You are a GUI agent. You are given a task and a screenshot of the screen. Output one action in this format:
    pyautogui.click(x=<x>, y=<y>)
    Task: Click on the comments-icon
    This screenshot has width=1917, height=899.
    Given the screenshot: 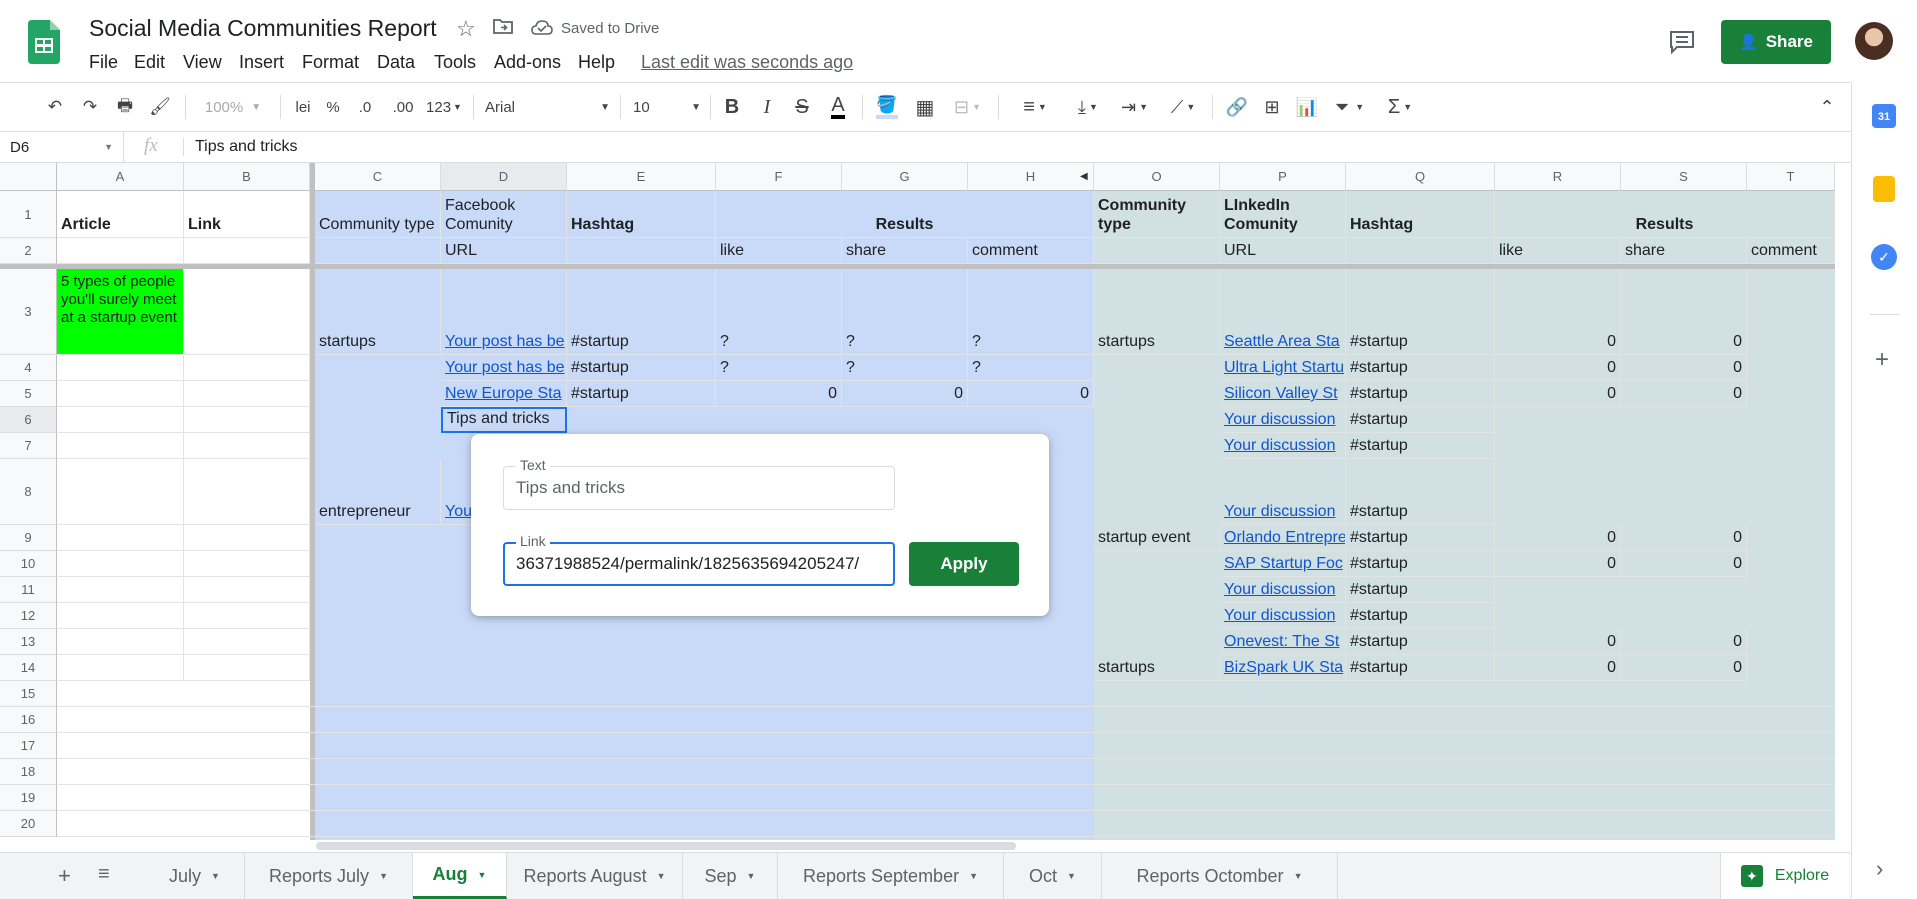 What is the action you would take?
    pyautogui.click(x=1682, y=42)
    